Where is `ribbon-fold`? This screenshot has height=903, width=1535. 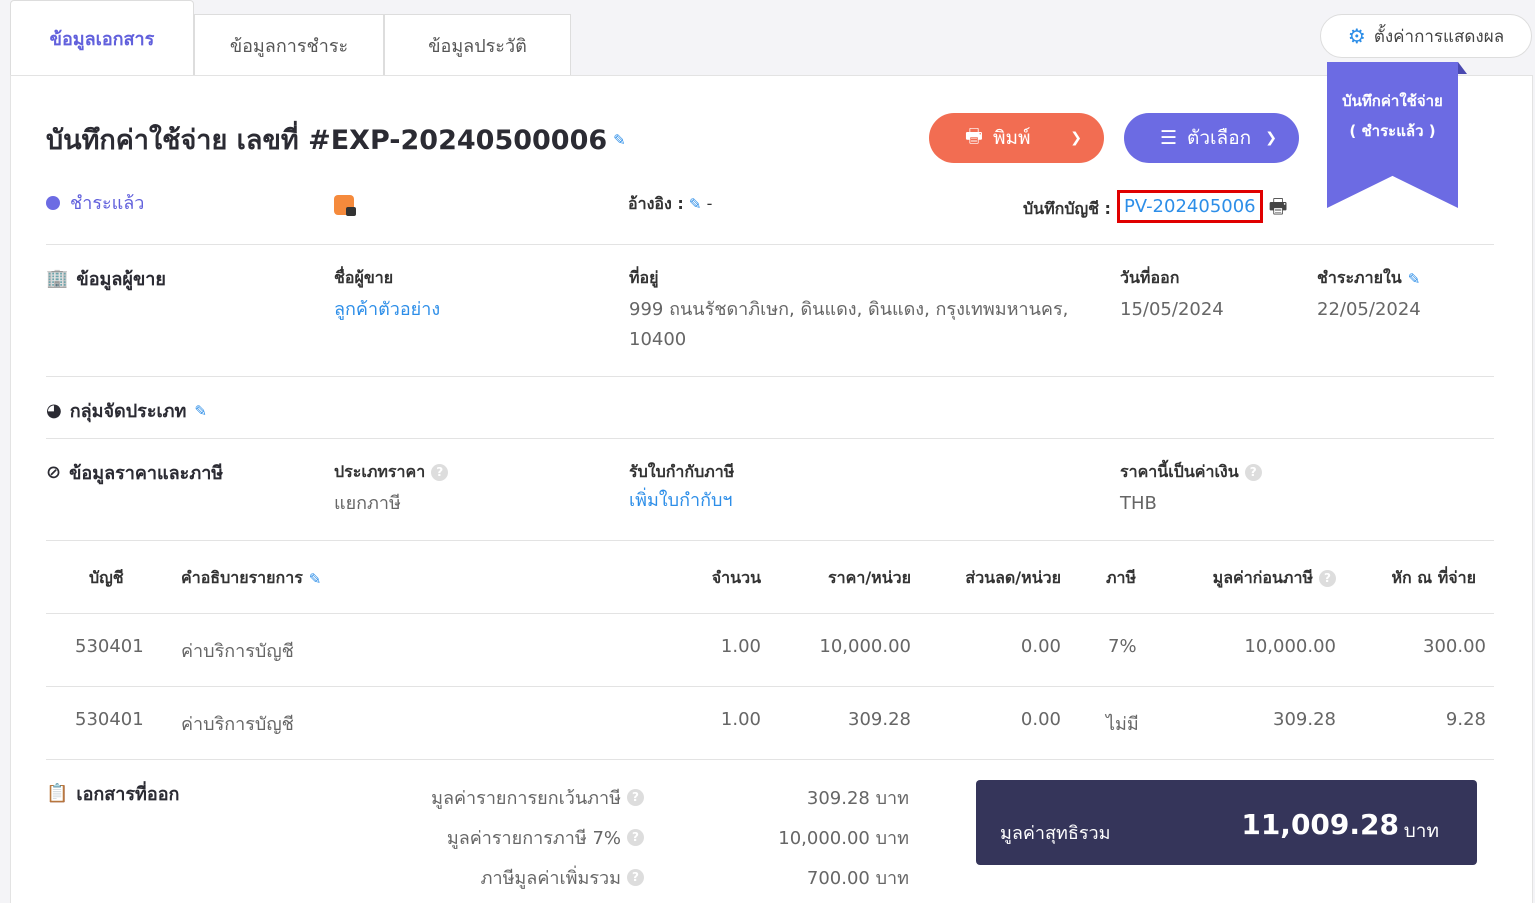
ribbon-fold is located at coordinates (1462, 68).